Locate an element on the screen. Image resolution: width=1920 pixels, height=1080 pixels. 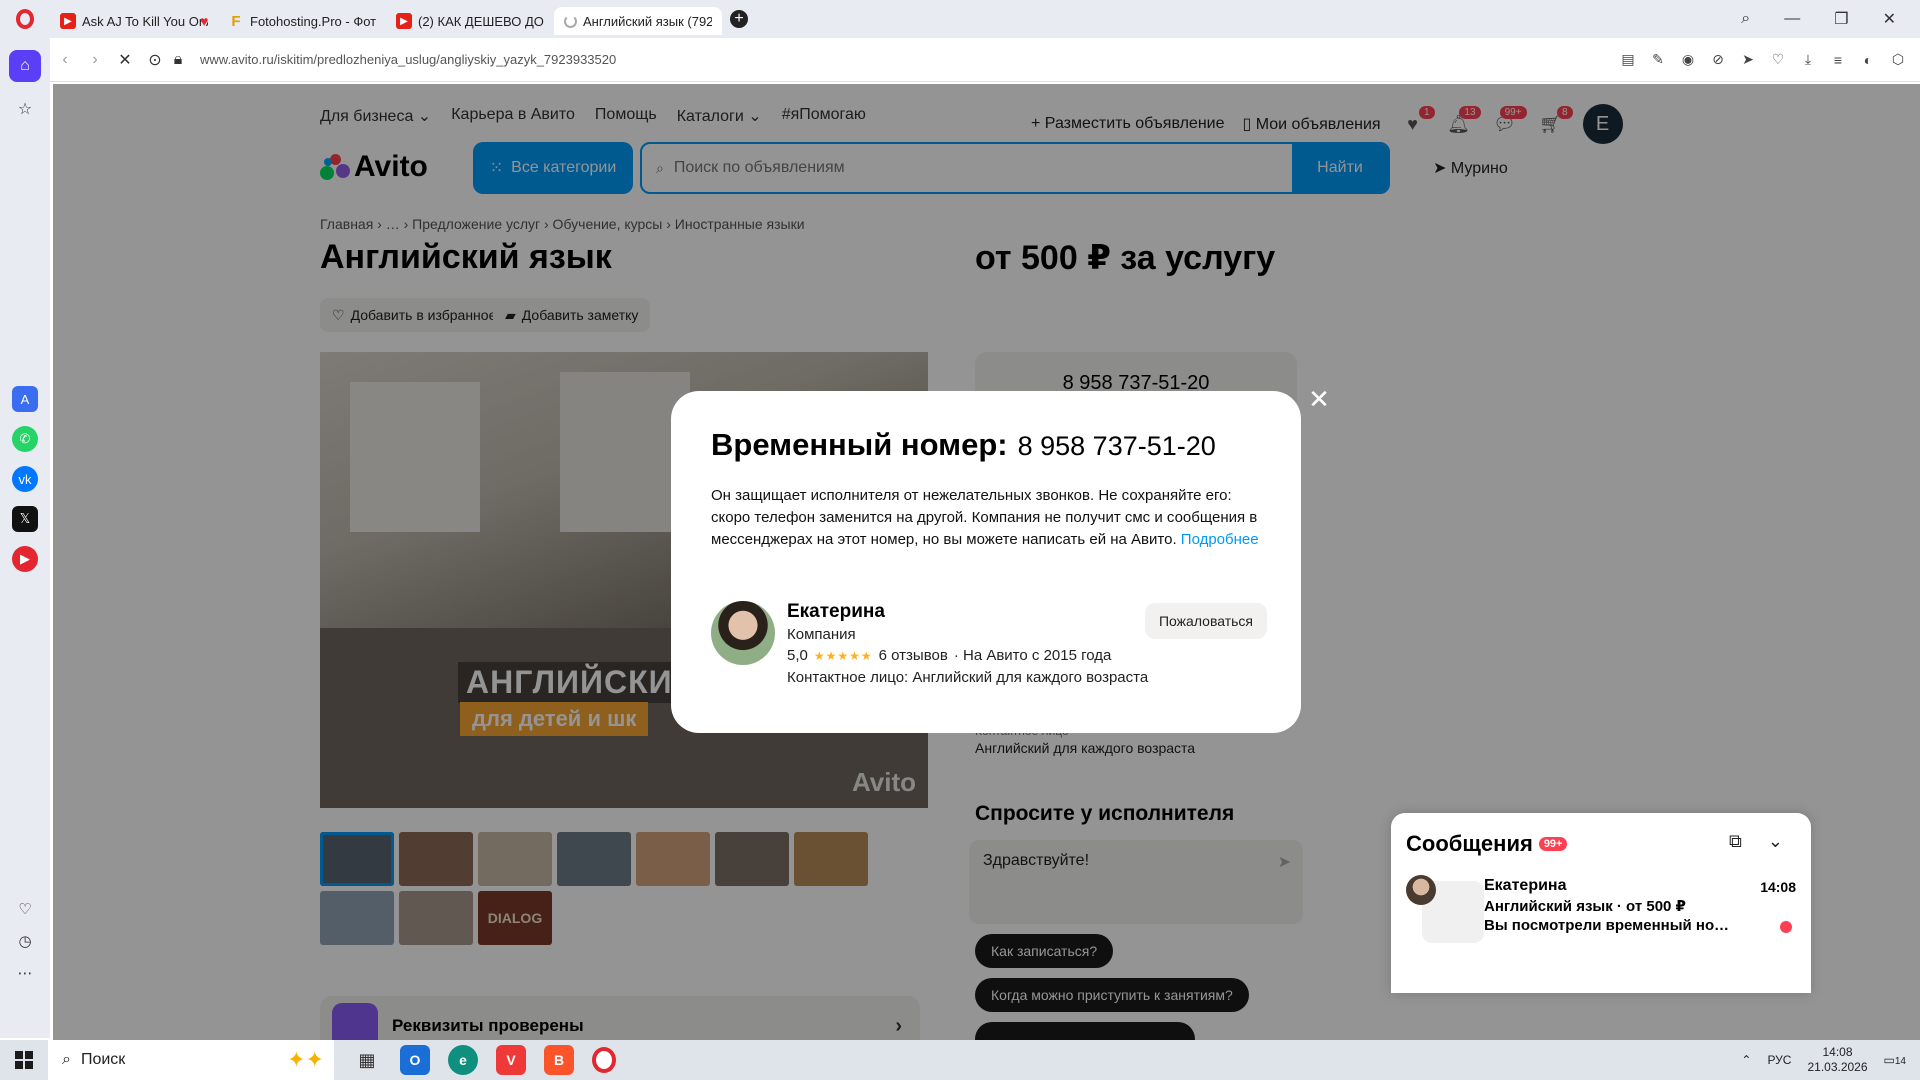
tab-label: Английский язык (79239 is located at coordinates (647, 21).